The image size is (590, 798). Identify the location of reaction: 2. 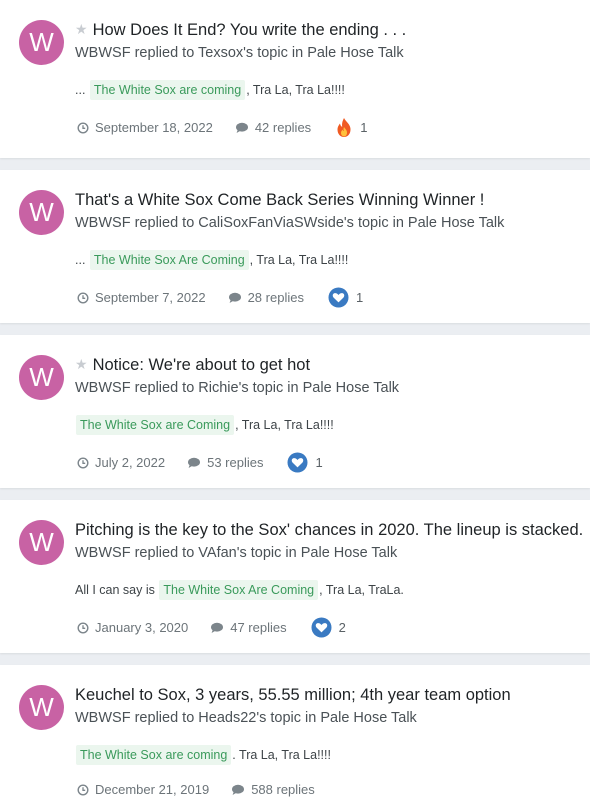
(328, 627).